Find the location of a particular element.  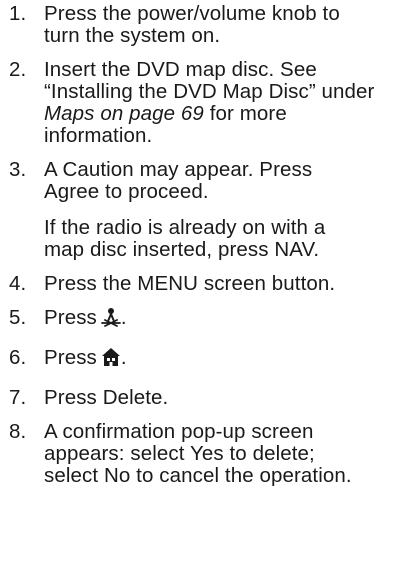

step-number: 3. is located at coordinates (18, 169).